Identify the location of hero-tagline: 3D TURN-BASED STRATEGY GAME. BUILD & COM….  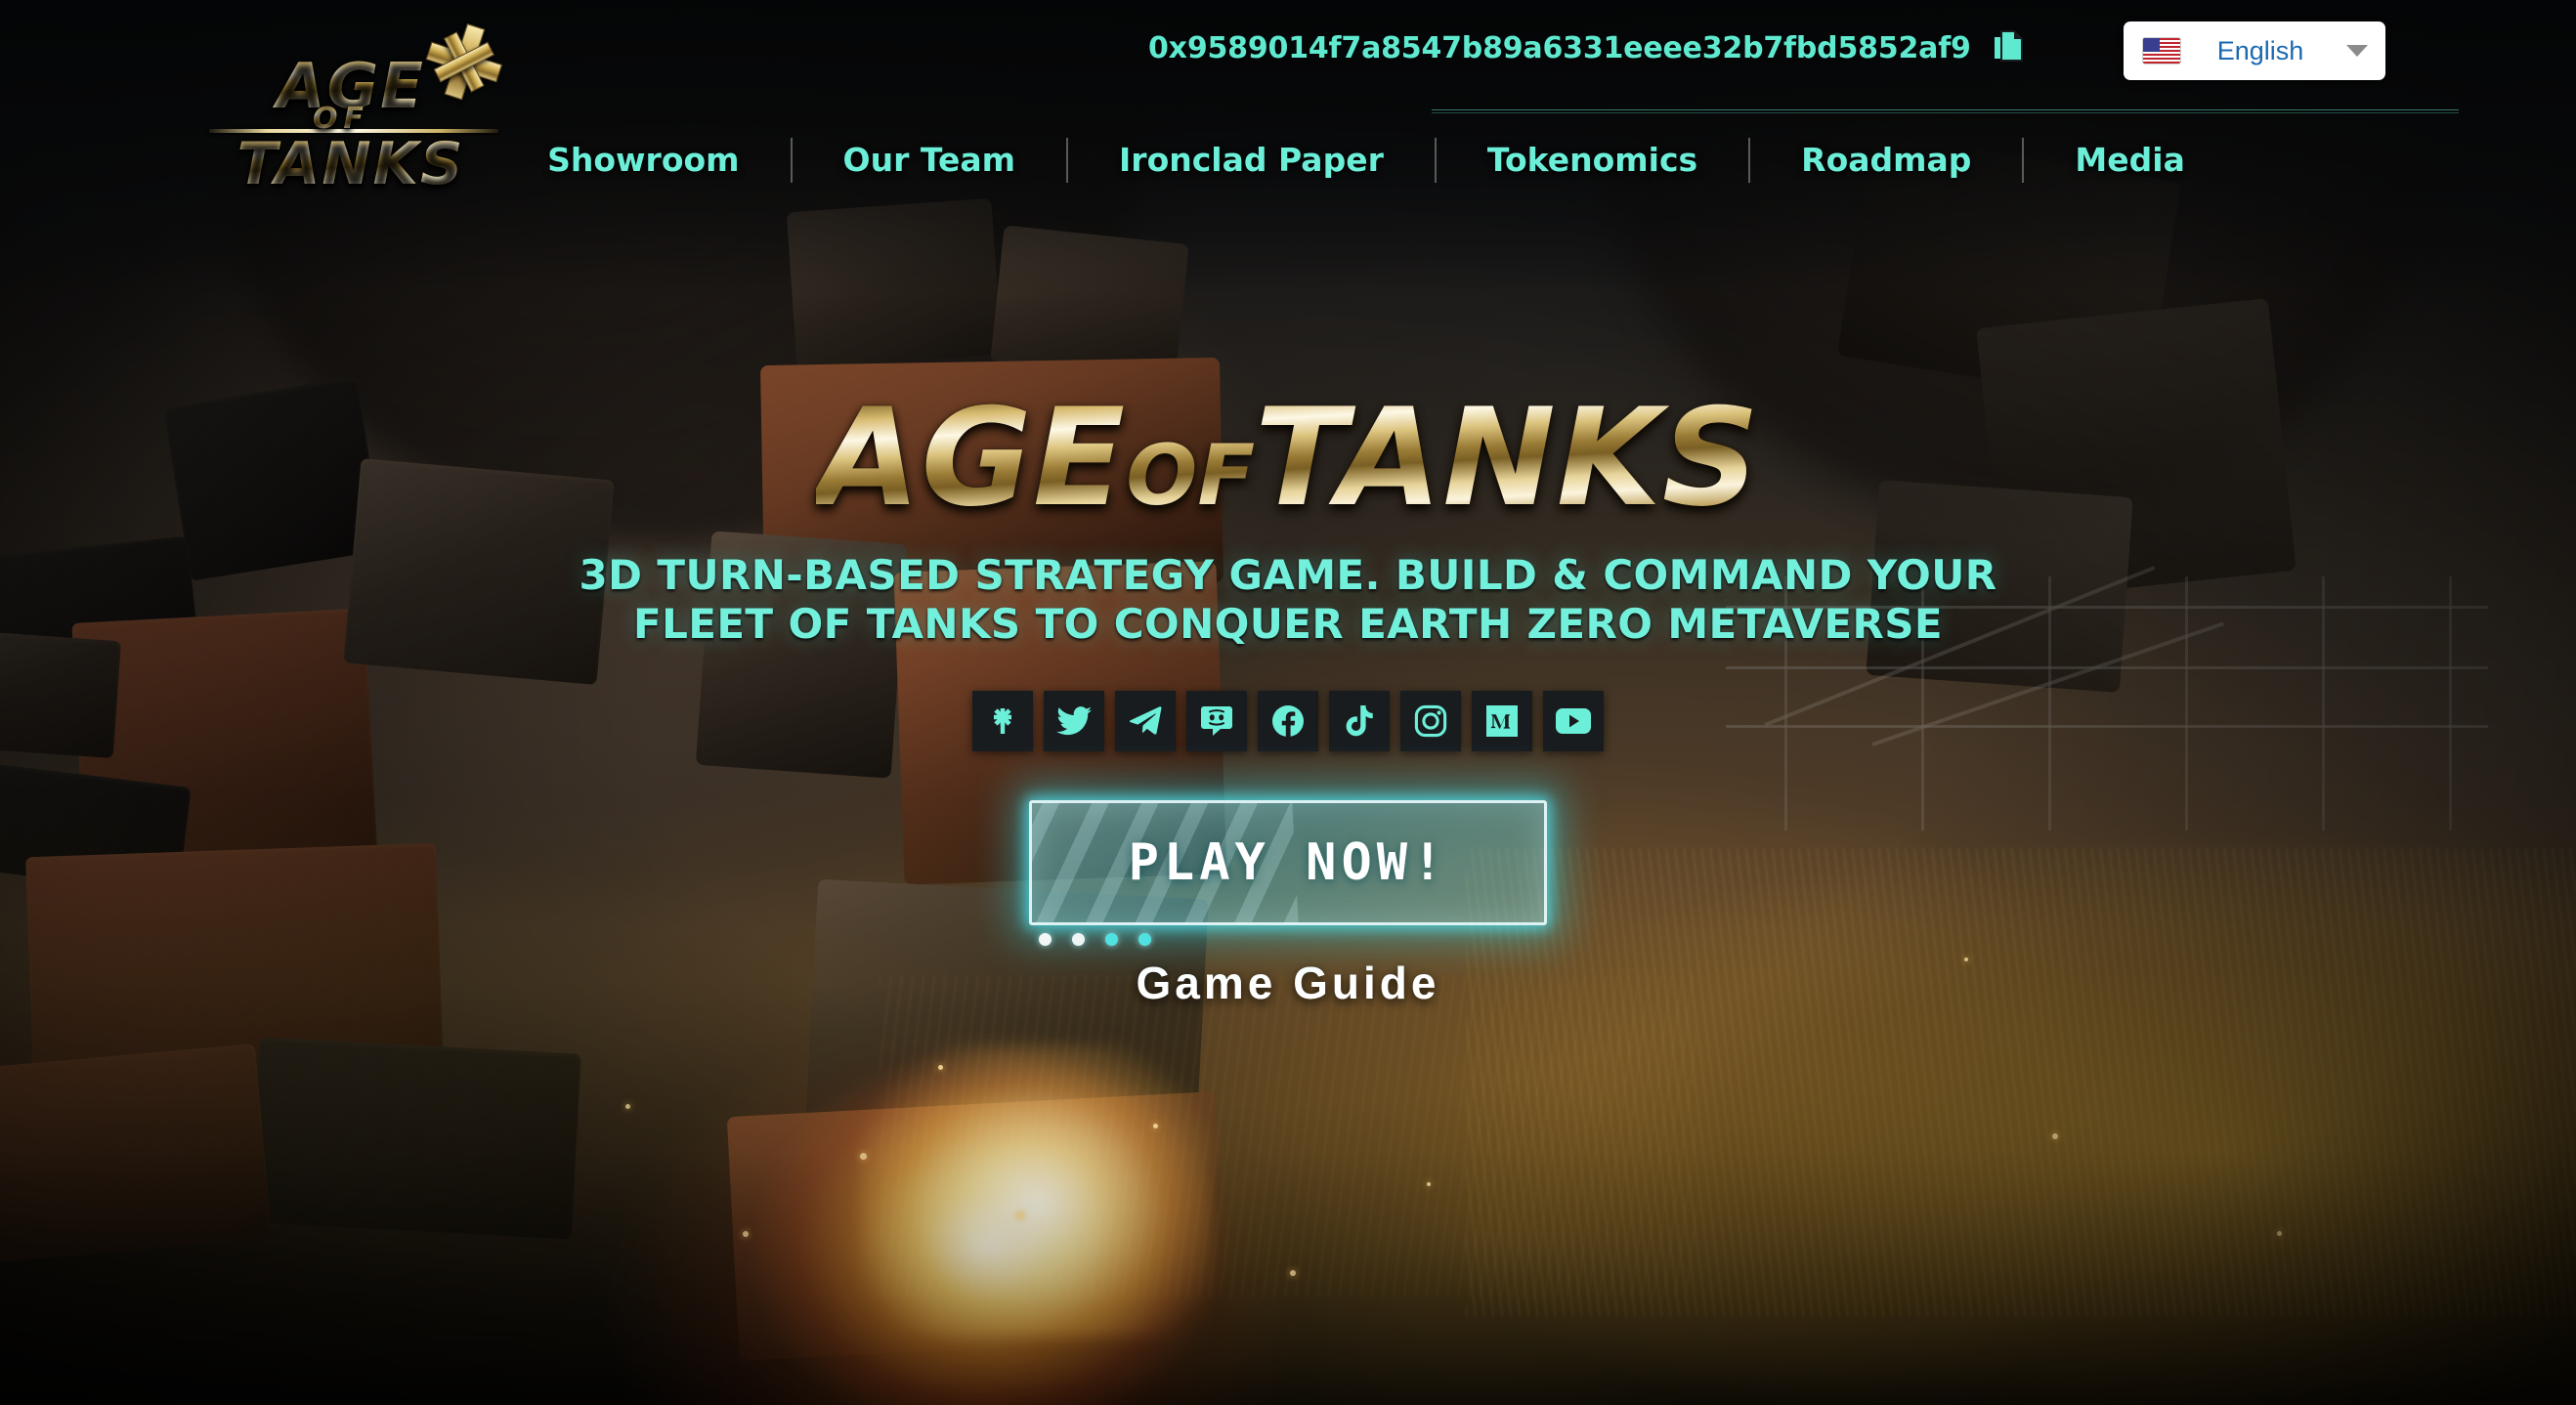
(1288, 599).